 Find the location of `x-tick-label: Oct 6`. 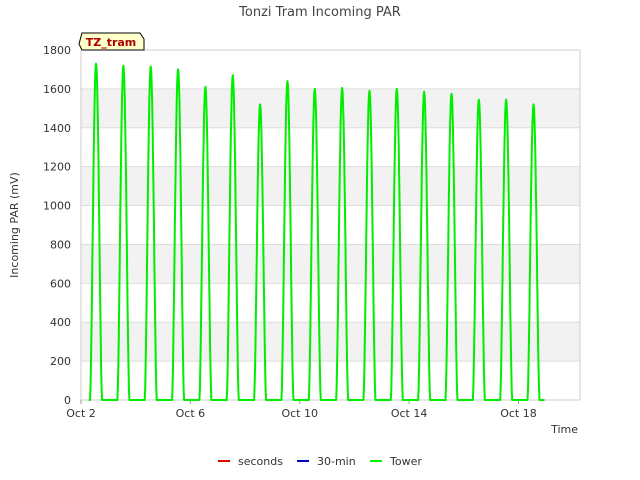

x-tick-label: Oct 6 is located at coordinates (191, 413).